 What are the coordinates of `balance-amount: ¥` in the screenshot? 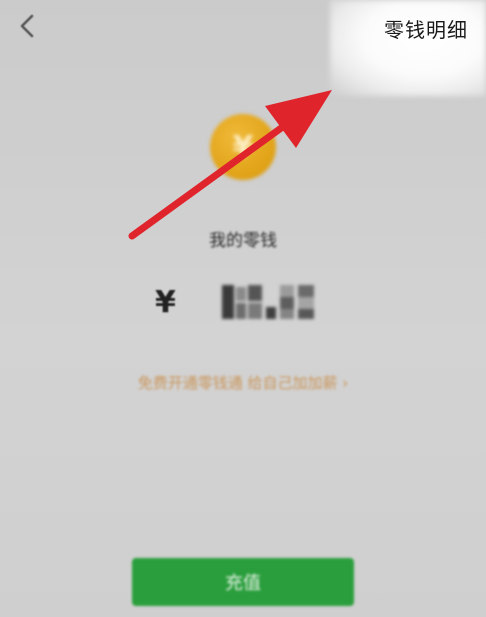 It's located at (239, 302).